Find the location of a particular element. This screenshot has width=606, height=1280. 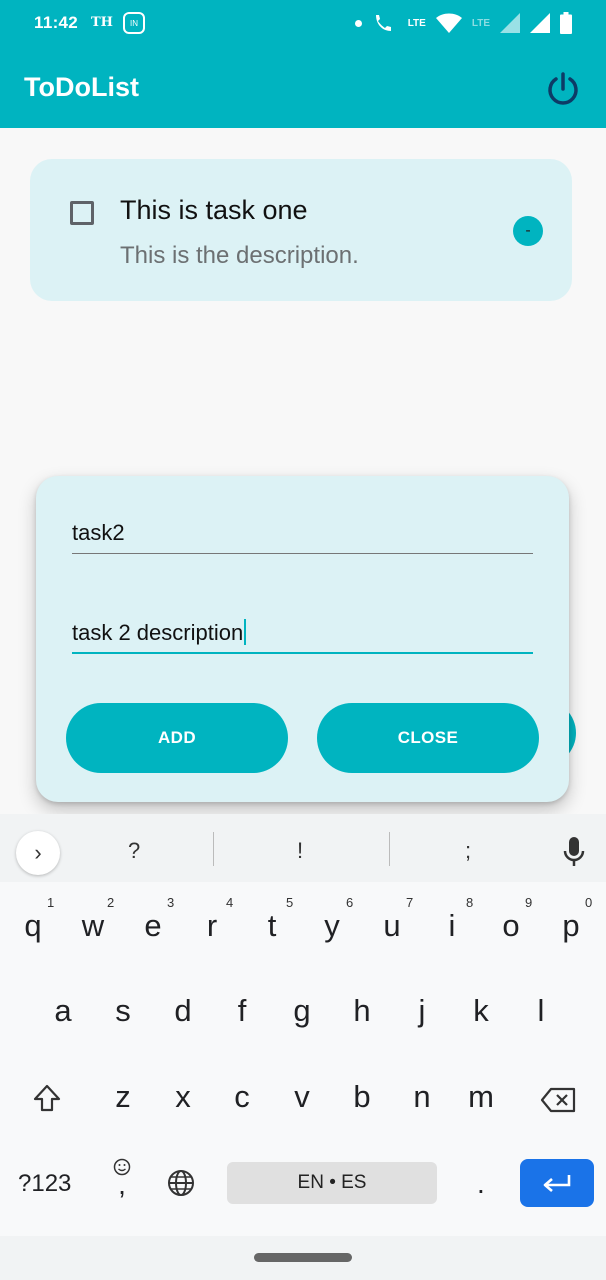

key-number-hint: 7 is located at coordinates (410, 902).